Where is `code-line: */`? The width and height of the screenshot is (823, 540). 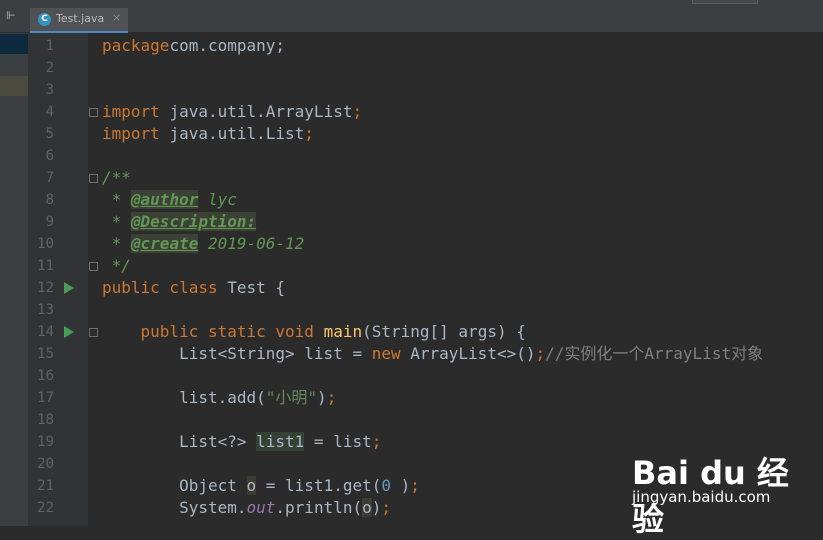
code-line: */ is located at coordinates (116, 266).